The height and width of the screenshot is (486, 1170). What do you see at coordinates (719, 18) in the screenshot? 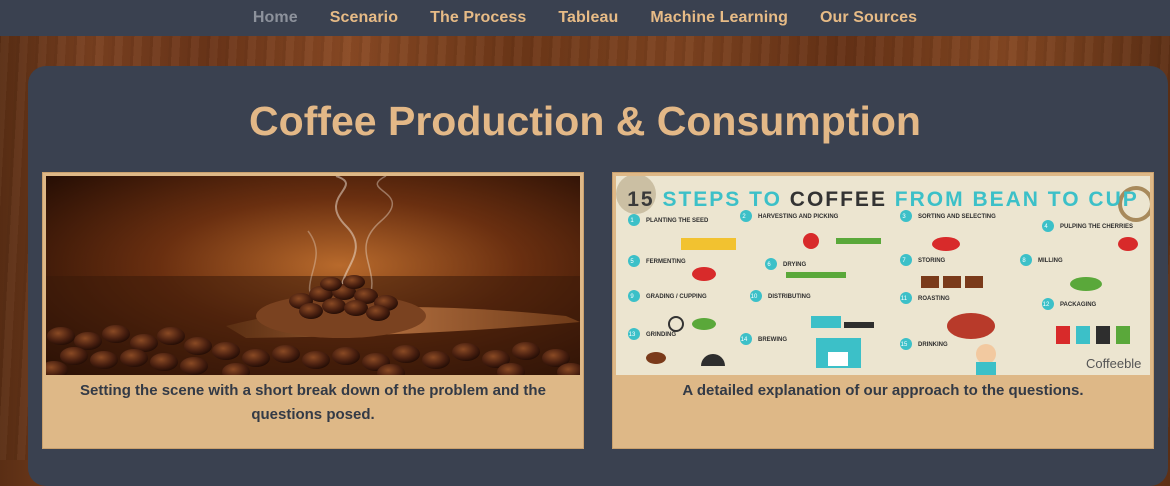
I see `nav-machine-learning: Machine Learning` at bounding box center [719, 18].